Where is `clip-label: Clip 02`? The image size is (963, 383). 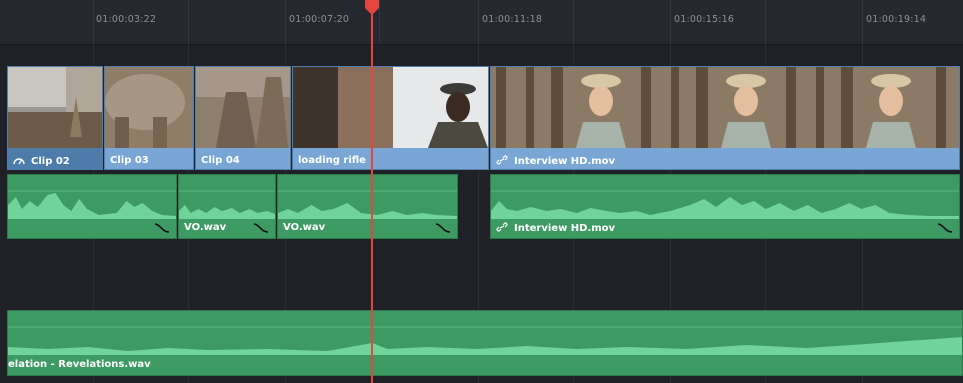
clip-label: Clip 02 is located at coordinates (41, 161).